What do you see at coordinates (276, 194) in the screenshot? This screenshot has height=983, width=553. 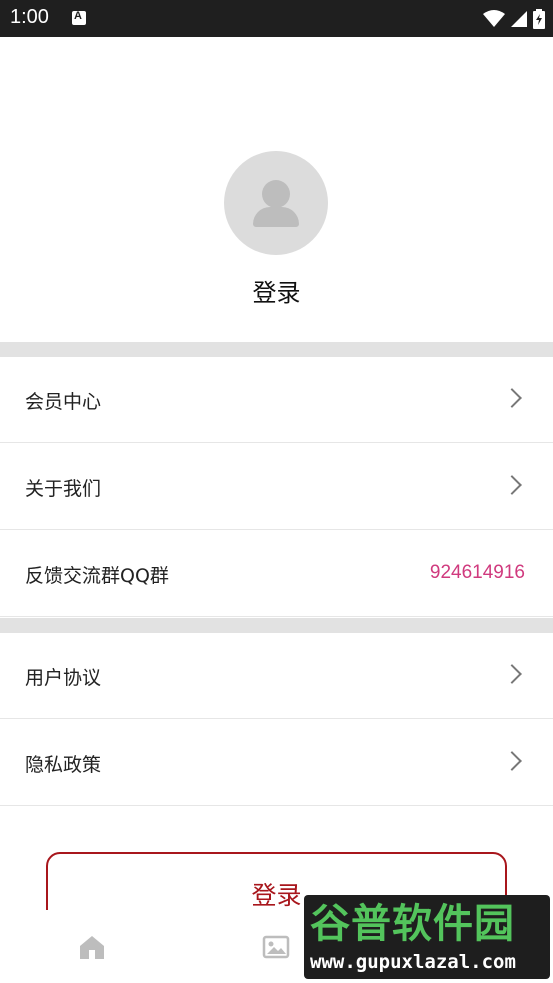 I see `avatar-user-icon` at bounding box center [276, 194].